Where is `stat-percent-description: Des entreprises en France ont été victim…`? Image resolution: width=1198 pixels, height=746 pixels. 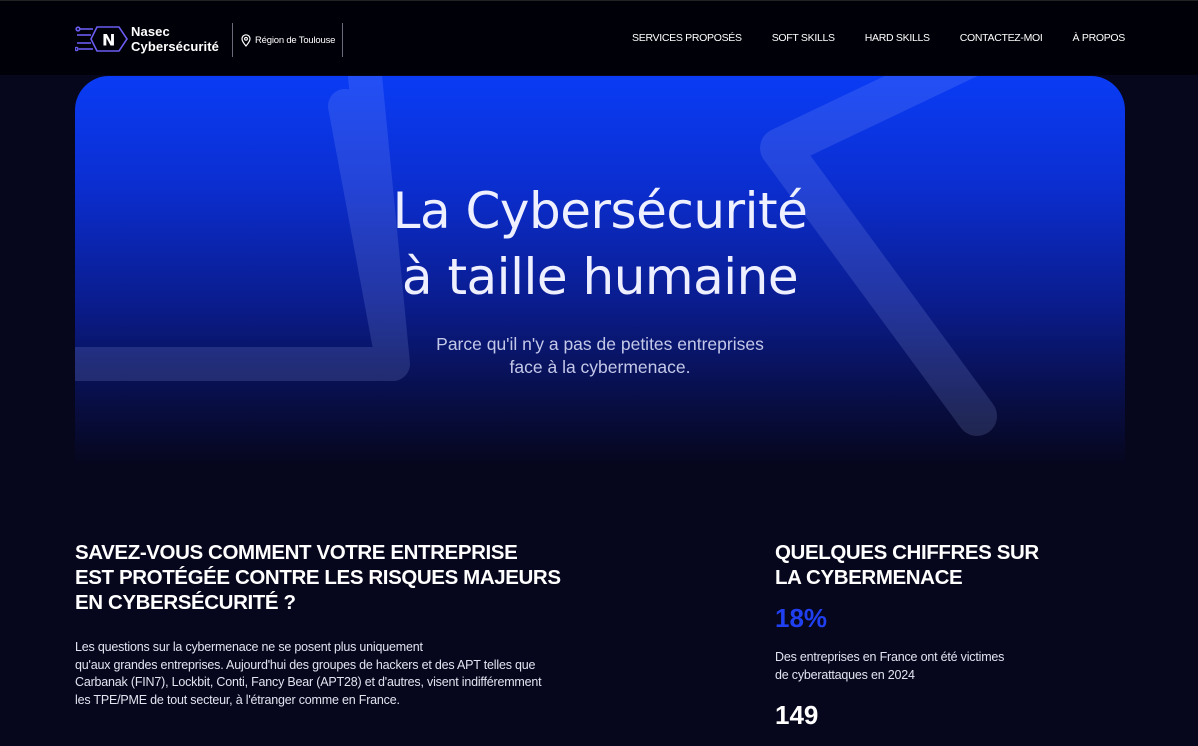
stat-percent-description: Des entreprises en France ont été victim… is located at coordinates (925, 666).